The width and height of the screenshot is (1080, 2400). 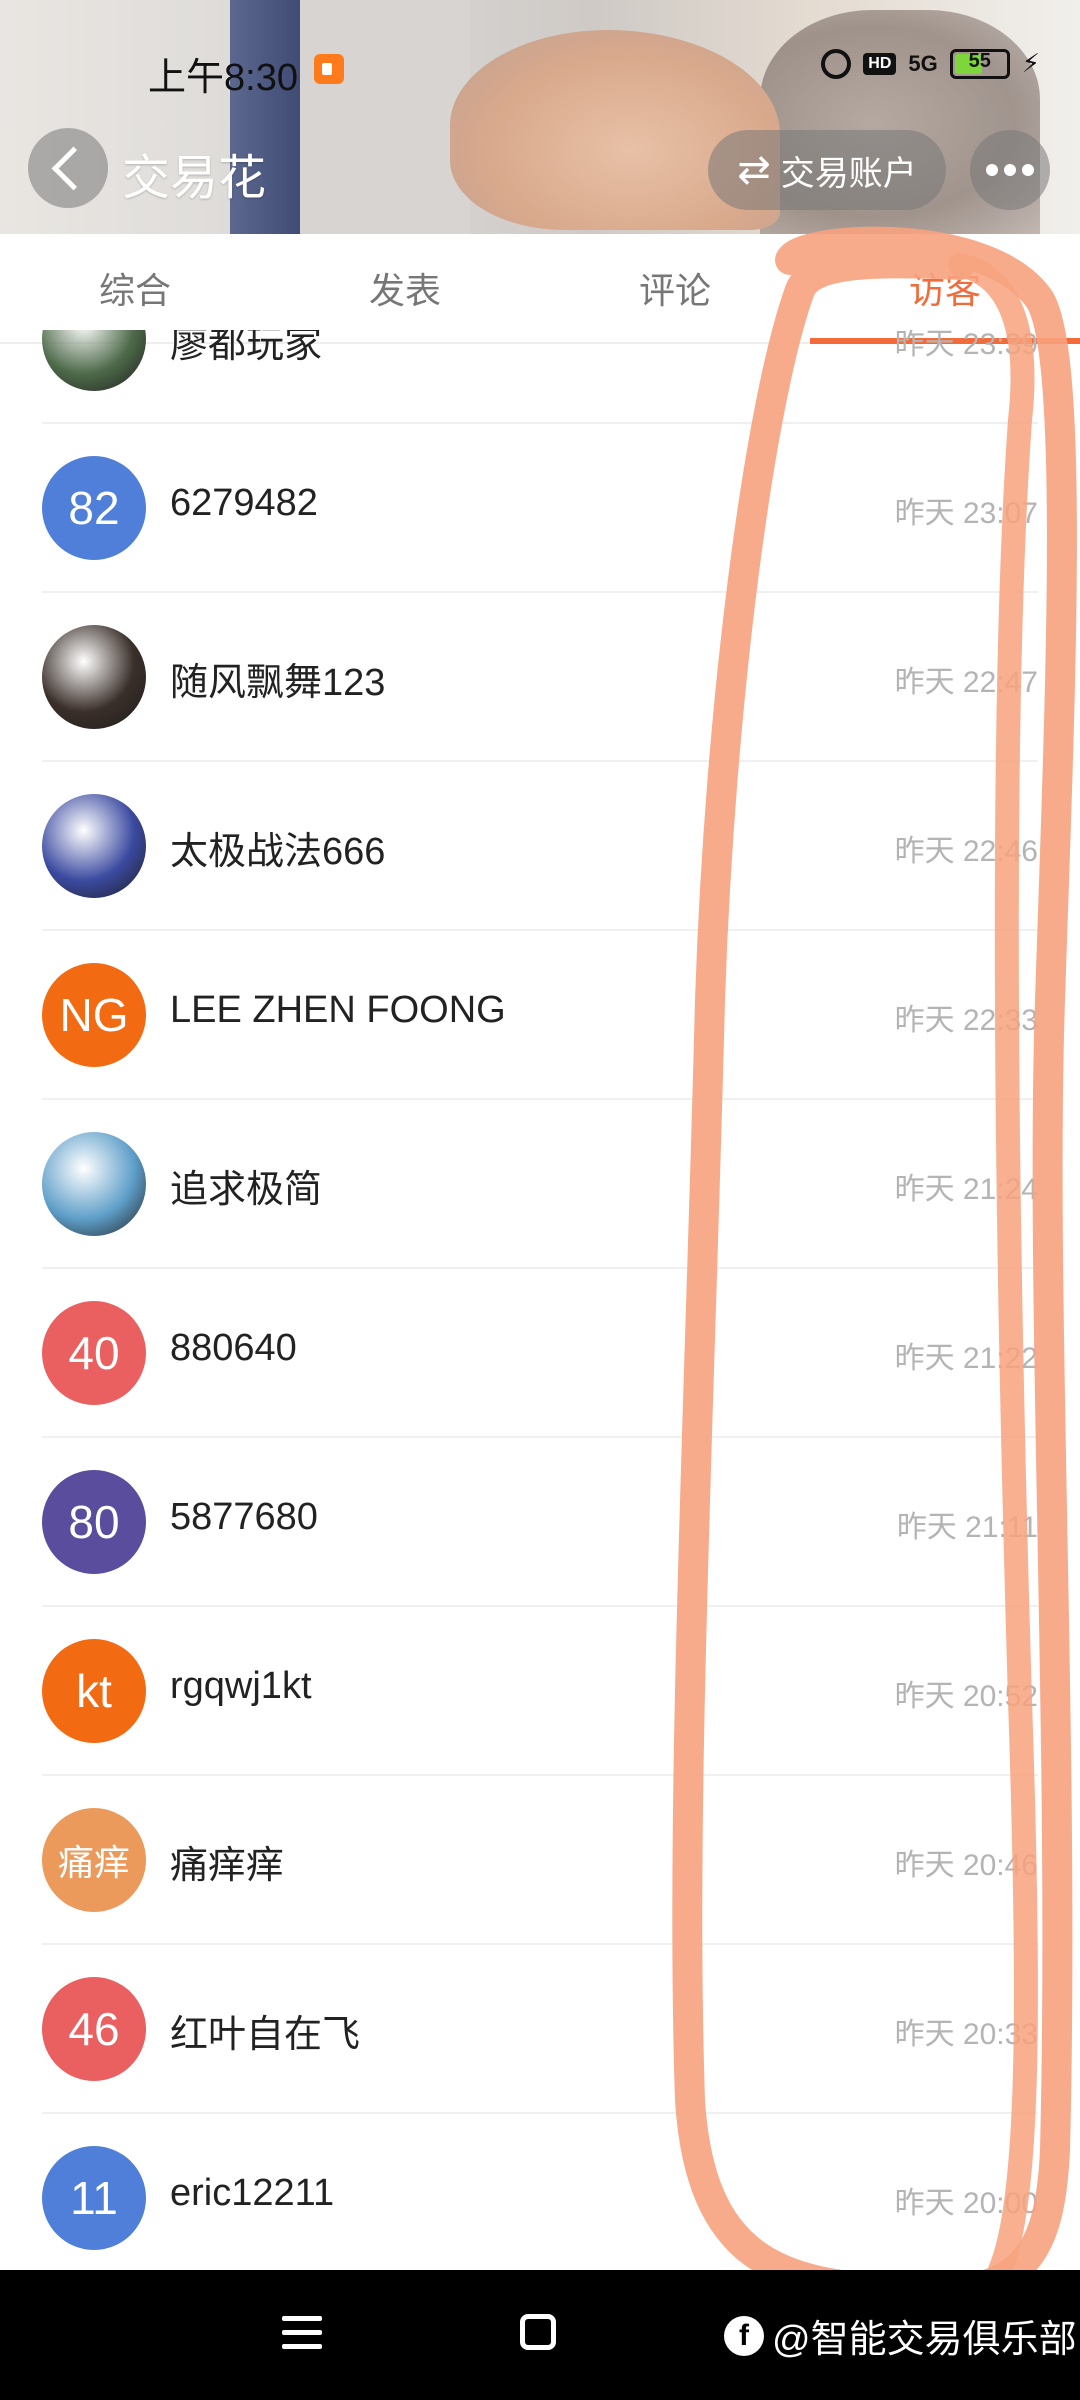 I want to click on page-title: 交易花, so click(x=194, y=178).